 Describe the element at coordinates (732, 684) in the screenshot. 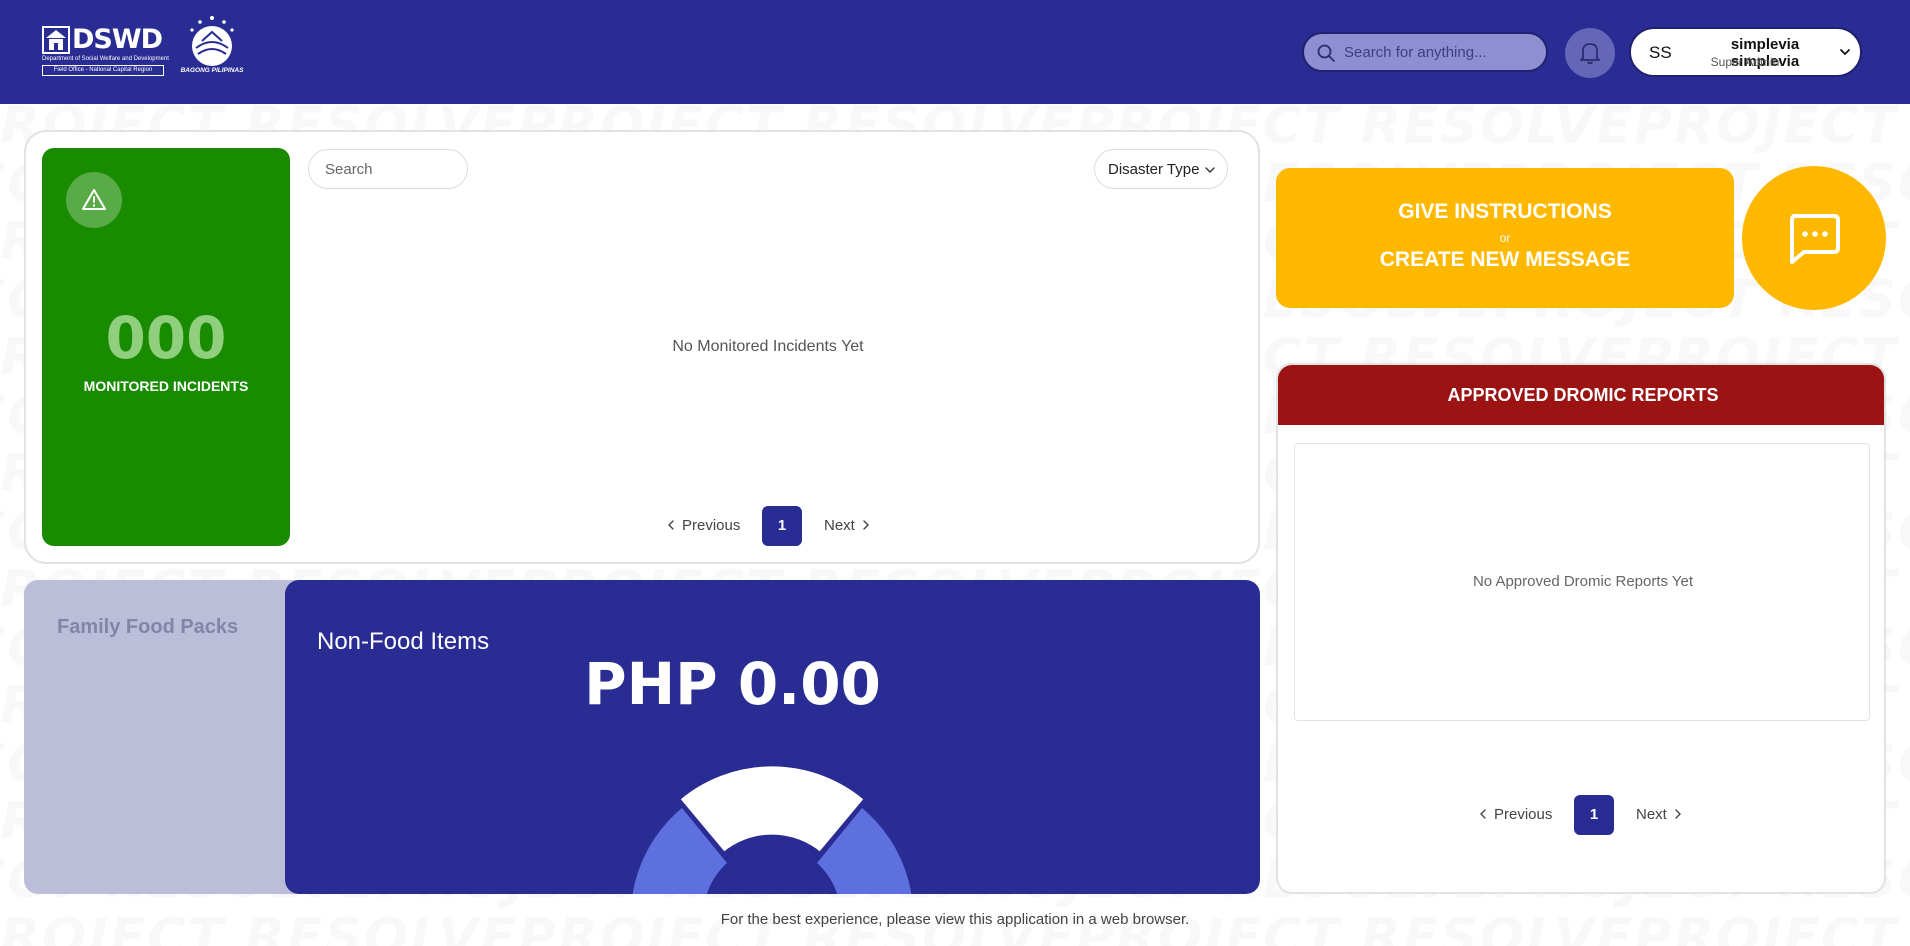

I see `non-food-items-amount: PHP 0.00` at that location.